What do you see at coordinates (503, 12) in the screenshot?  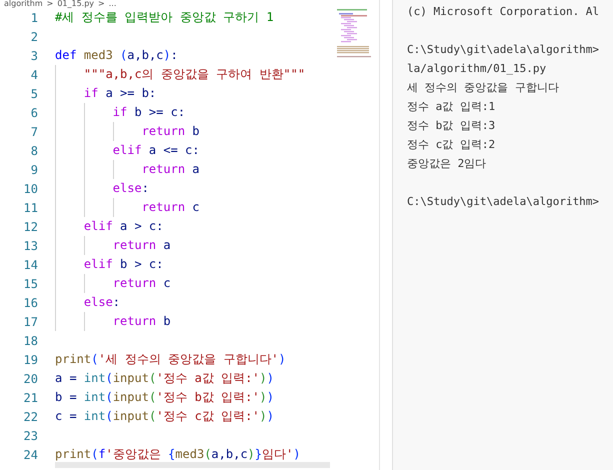 I see `terminal-line: (c) Microsoft Corporation. Al` at bounding box center [503, 12].